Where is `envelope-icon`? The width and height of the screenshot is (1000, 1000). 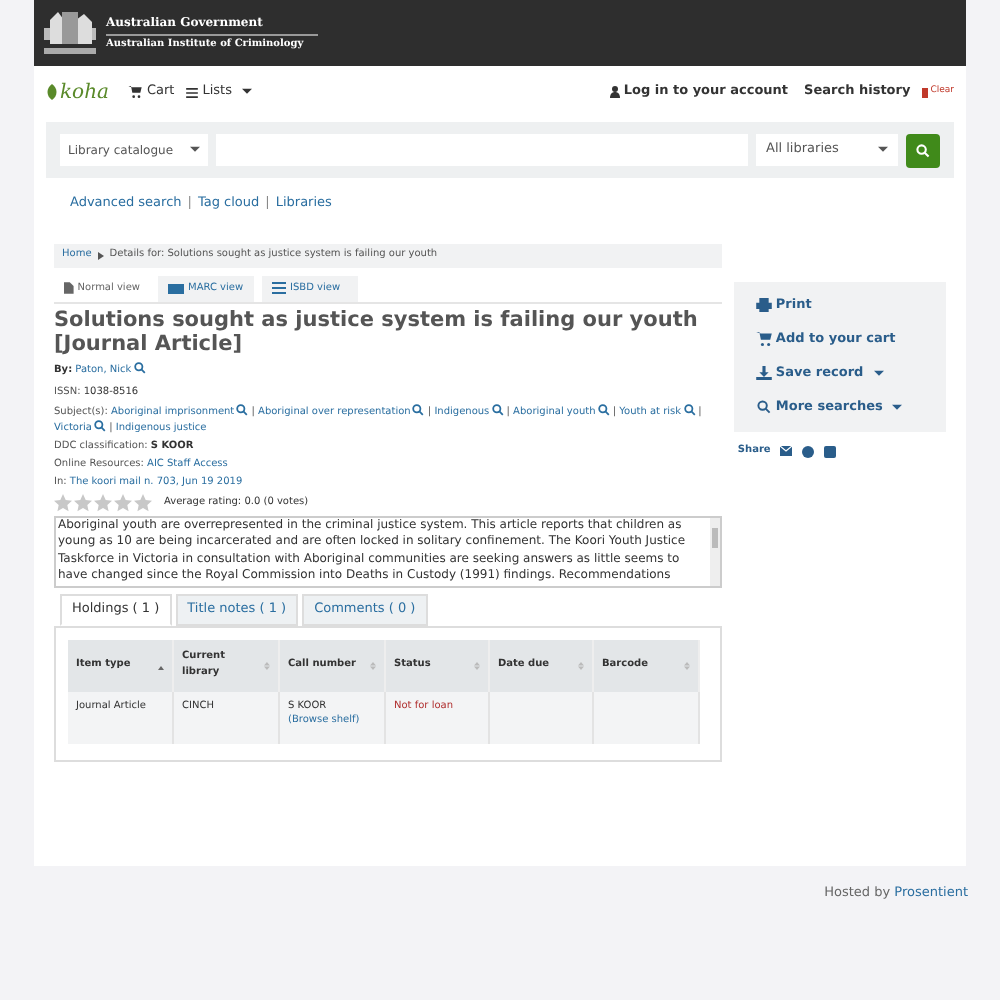
envelope-icon is located at coordinates (786, 451).